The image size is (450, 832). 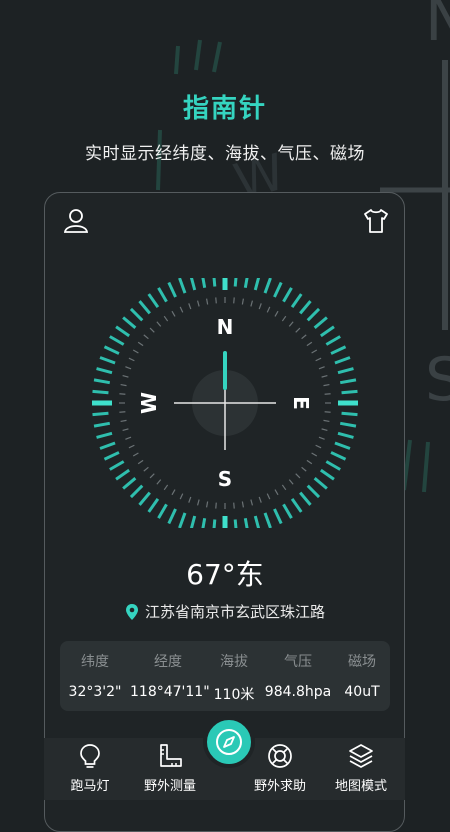 I want to click on stat-value: 110米, so click(x=234, y=695).